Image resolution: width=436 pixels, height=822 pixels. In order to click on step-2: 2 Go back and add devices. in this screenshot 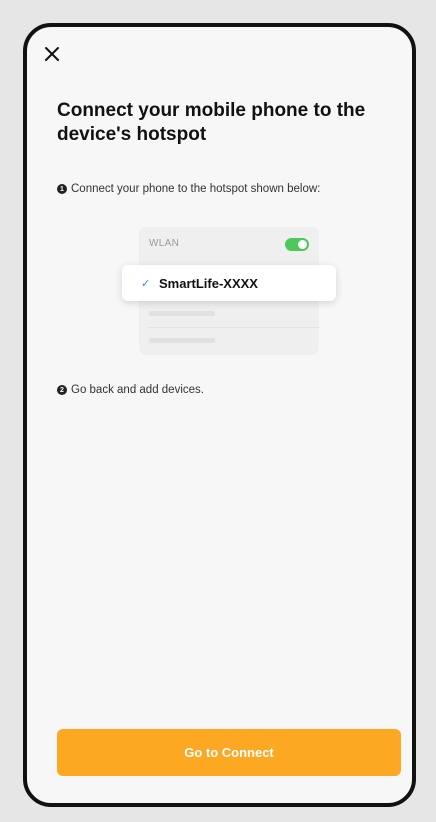, I will do `click(130, 390)`.